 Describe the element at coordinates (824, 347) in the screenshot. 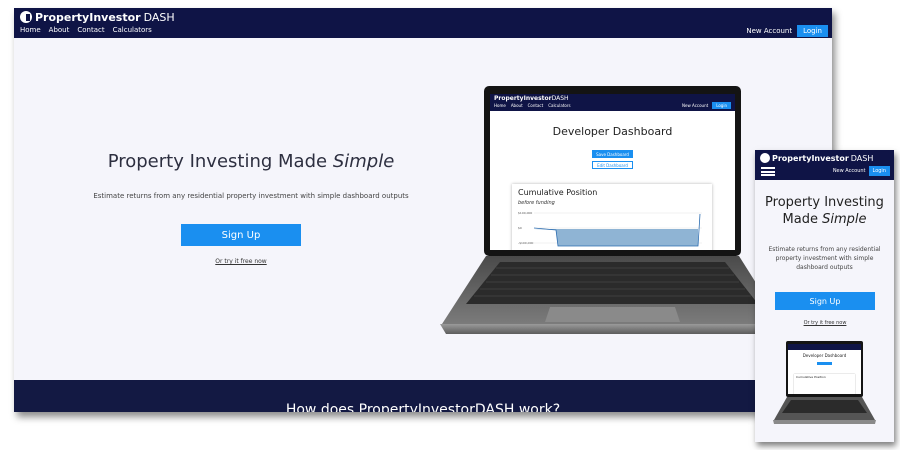

I see `mini-screen-navbar` at that location.